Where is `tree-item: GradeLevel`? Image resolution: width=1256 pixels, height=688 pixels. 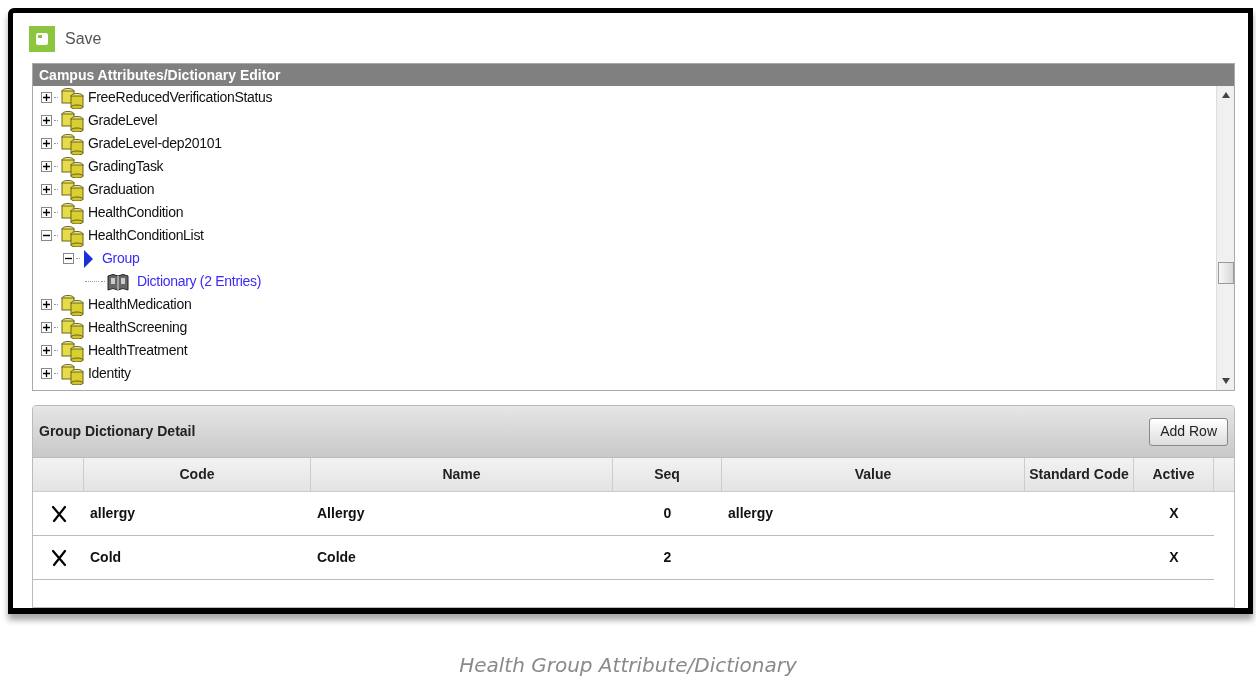 tree-item: GradeLevel is located at coordinates (123, 120).